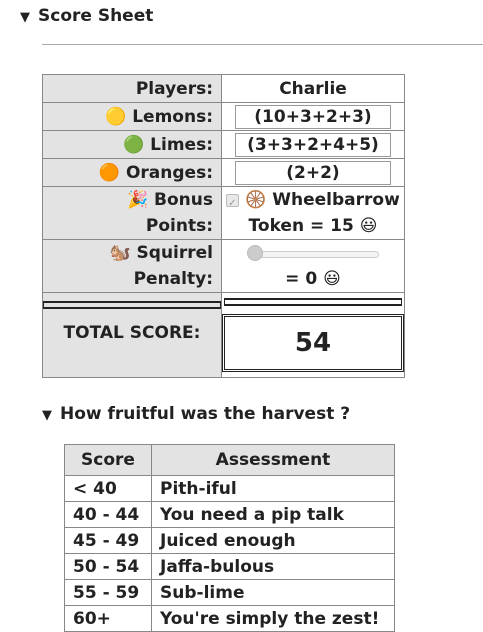 This screenshot has height=632, width=483. Describe the element at coordinates (96, 16) in the screenshot. I see `score-sheet-title: Score Sheet` at that location.